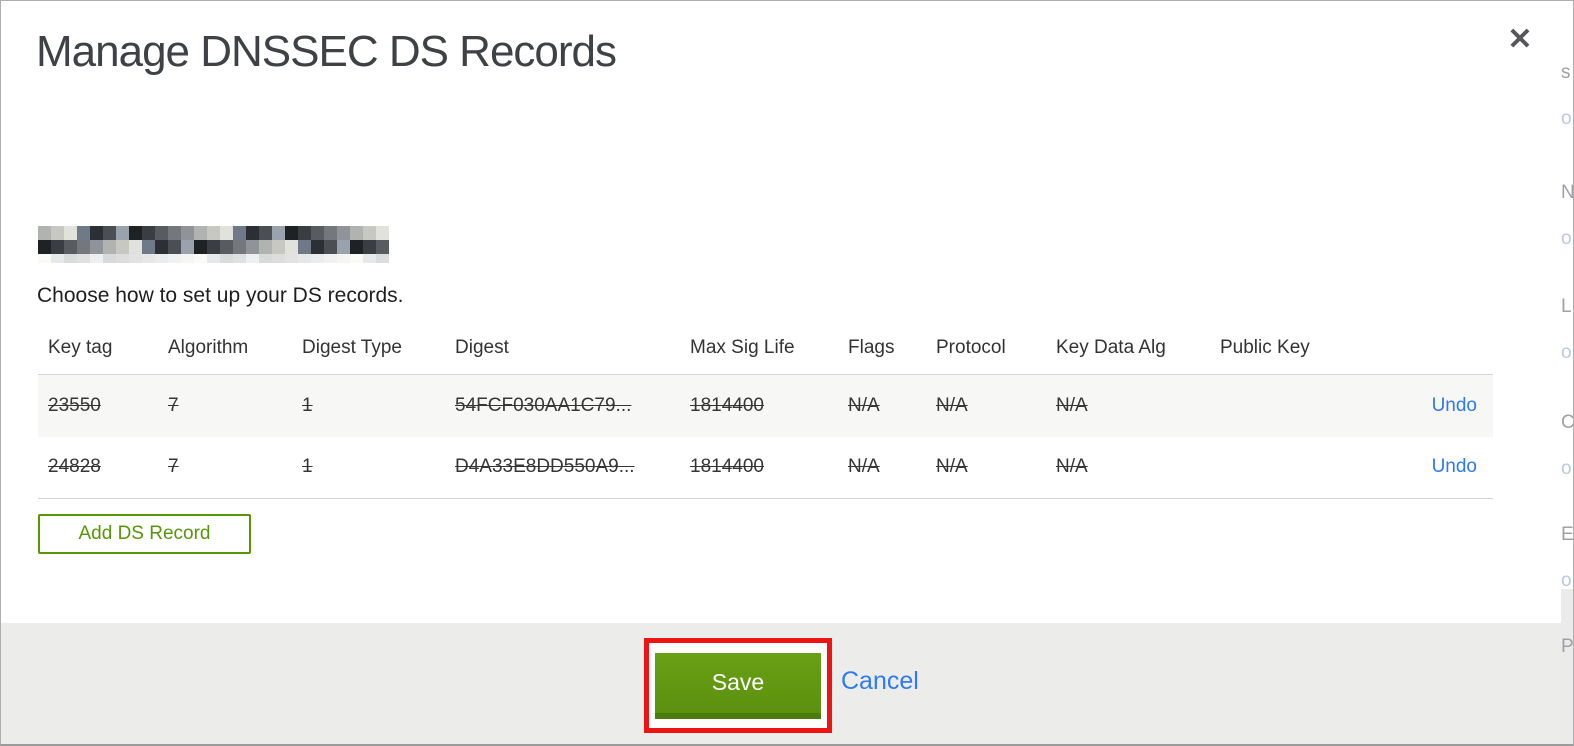 This screenshot has height=746, width=1574. What do you see at coordinates (74, 405) in the screenshot?
I see `cell-key-tag: 23550` at bounding box center [74, 405].